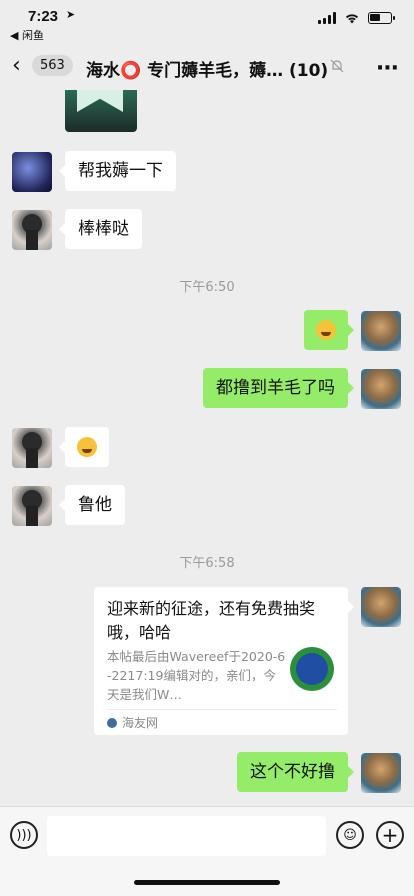 The width and height of the screenshot is (414, 896). Describe the element at coordinates (52, 65) in the screenshot. I see `unread-count-badge: 563` at that location.